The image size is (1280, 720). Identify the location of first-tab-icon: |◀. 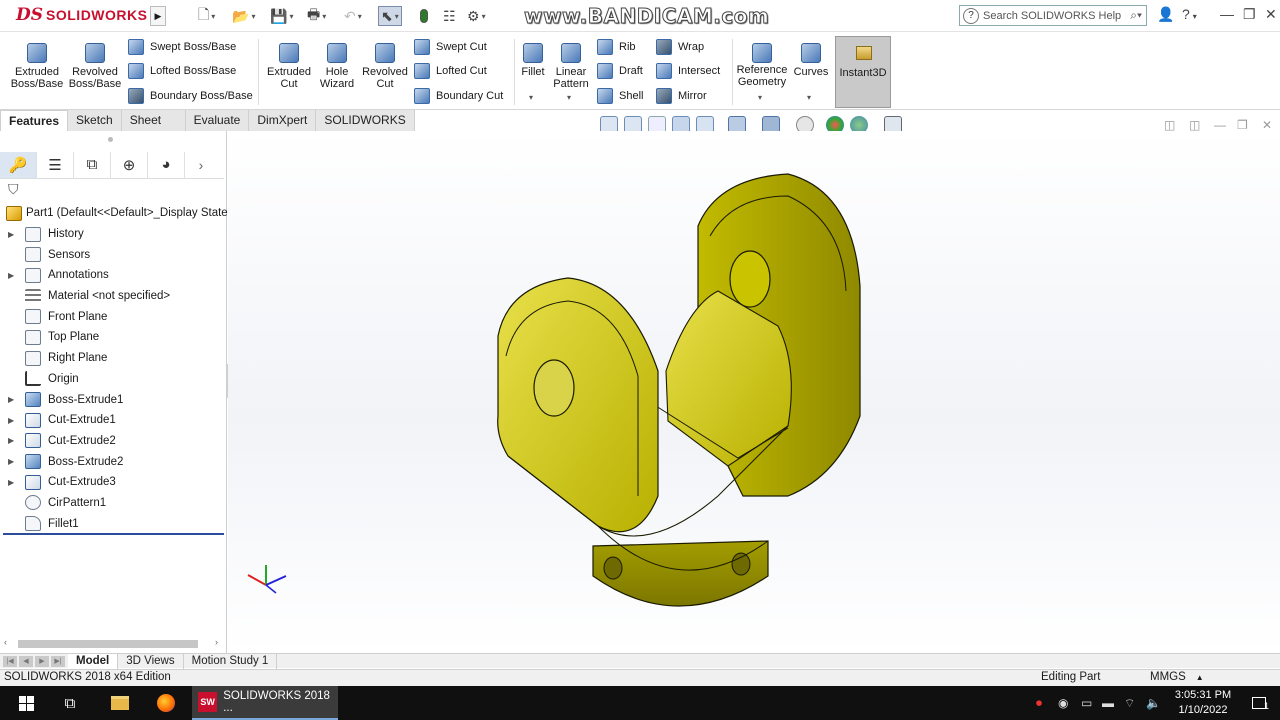
(10, 661).